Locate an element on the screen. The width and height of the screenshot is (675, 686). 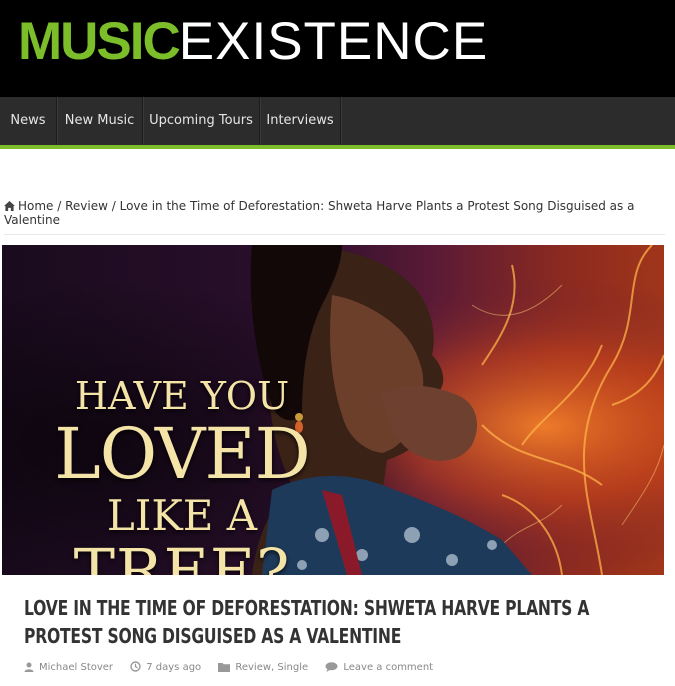
breadcrumb-divider is located at coordinates (334, 234).